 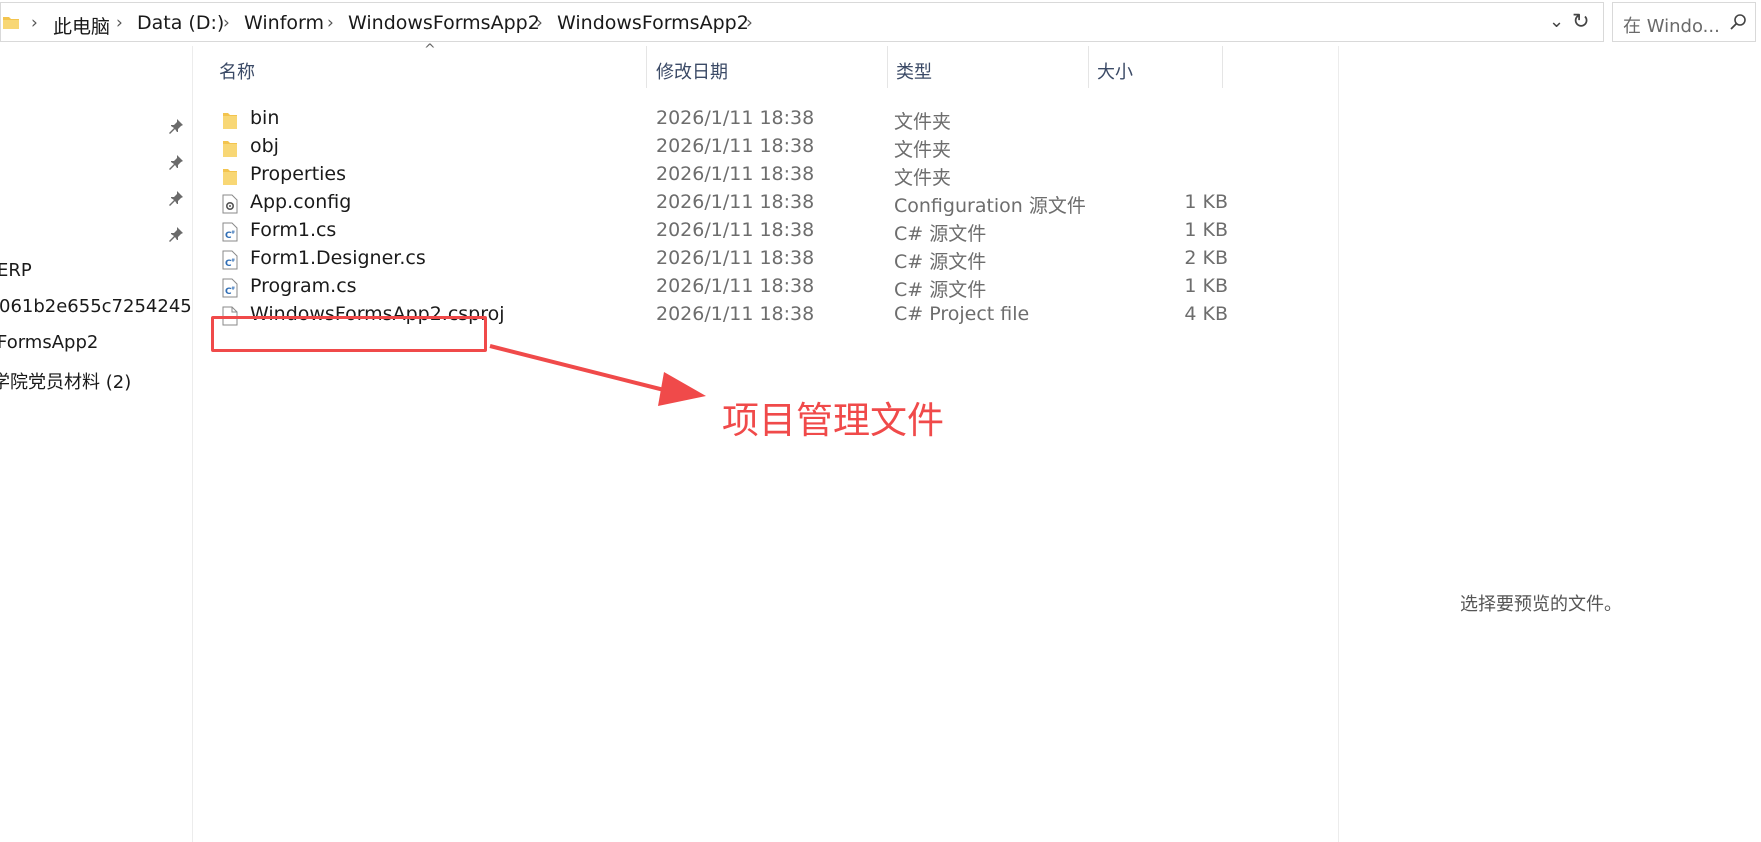 I want to click on chevron-down-icon: ⌄, so click(x=1556, y=21).